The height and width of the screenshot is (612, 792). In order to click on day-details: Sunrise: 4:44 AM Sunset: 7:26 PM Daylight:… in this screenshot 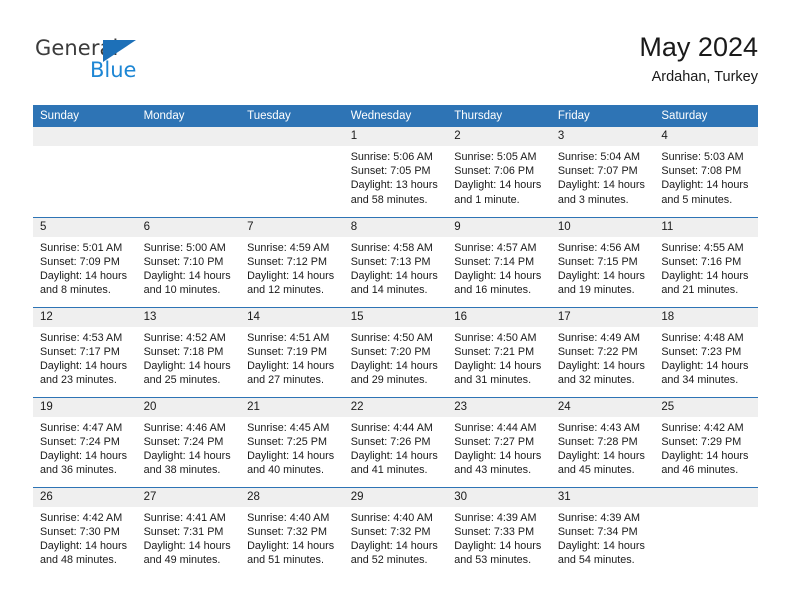, I will do `click(396, 447)`.